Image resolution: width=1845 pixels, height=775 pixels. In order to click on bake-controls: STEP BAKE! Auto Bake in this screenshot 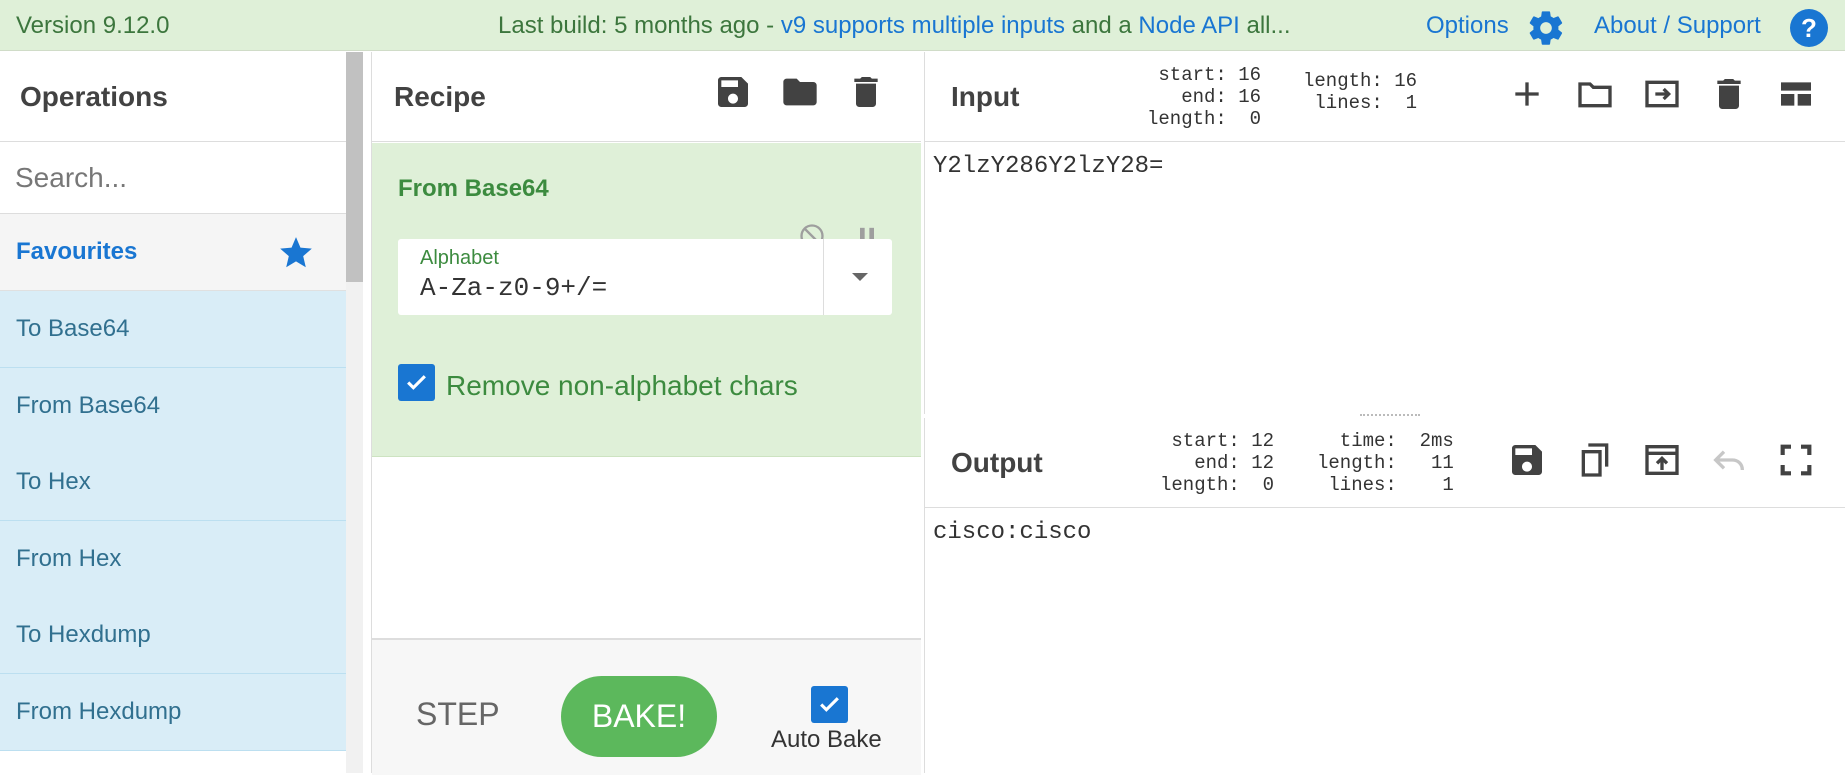, I will do `click(646, 706)`.